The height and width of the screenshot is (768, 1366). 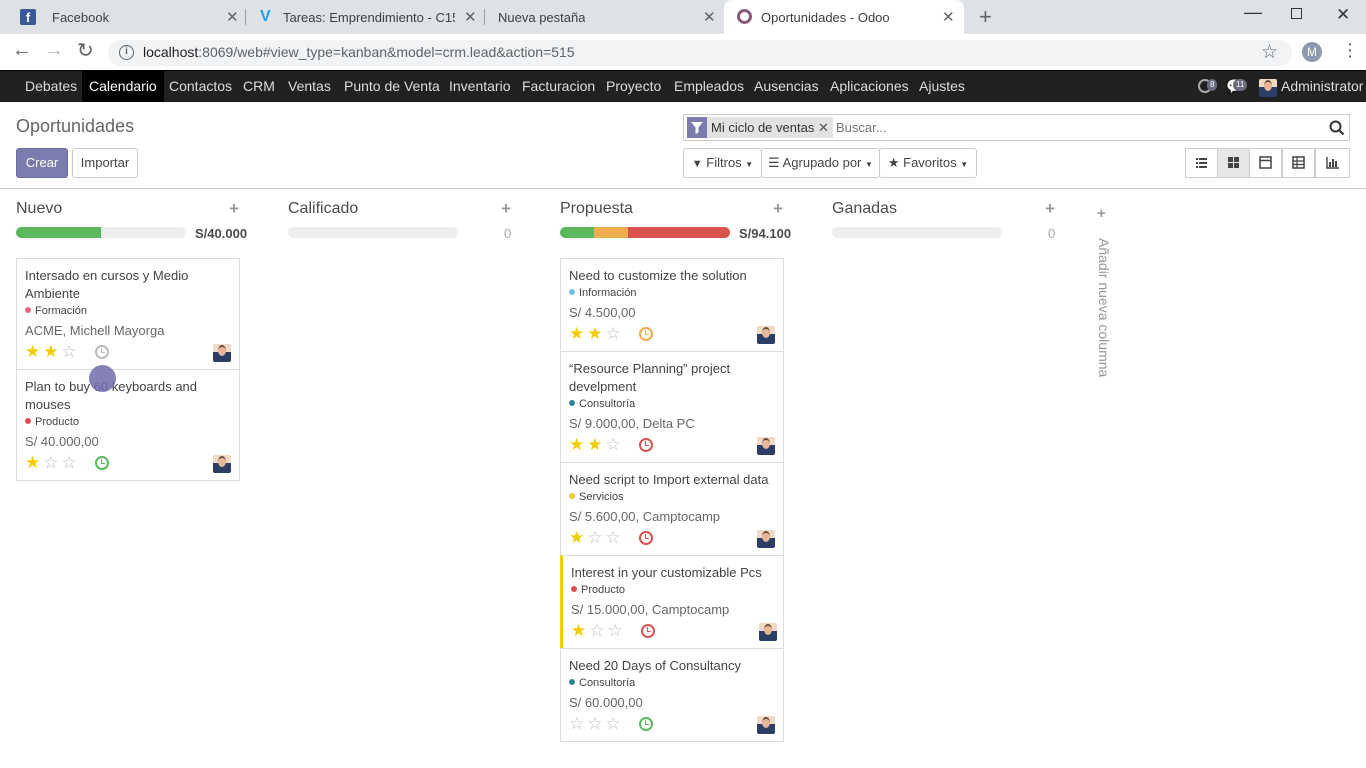 What do you see at coordinates (309, 86) in the screenshot?
I see `menu-ventas: Ventas` at bounding box center [309, 86].